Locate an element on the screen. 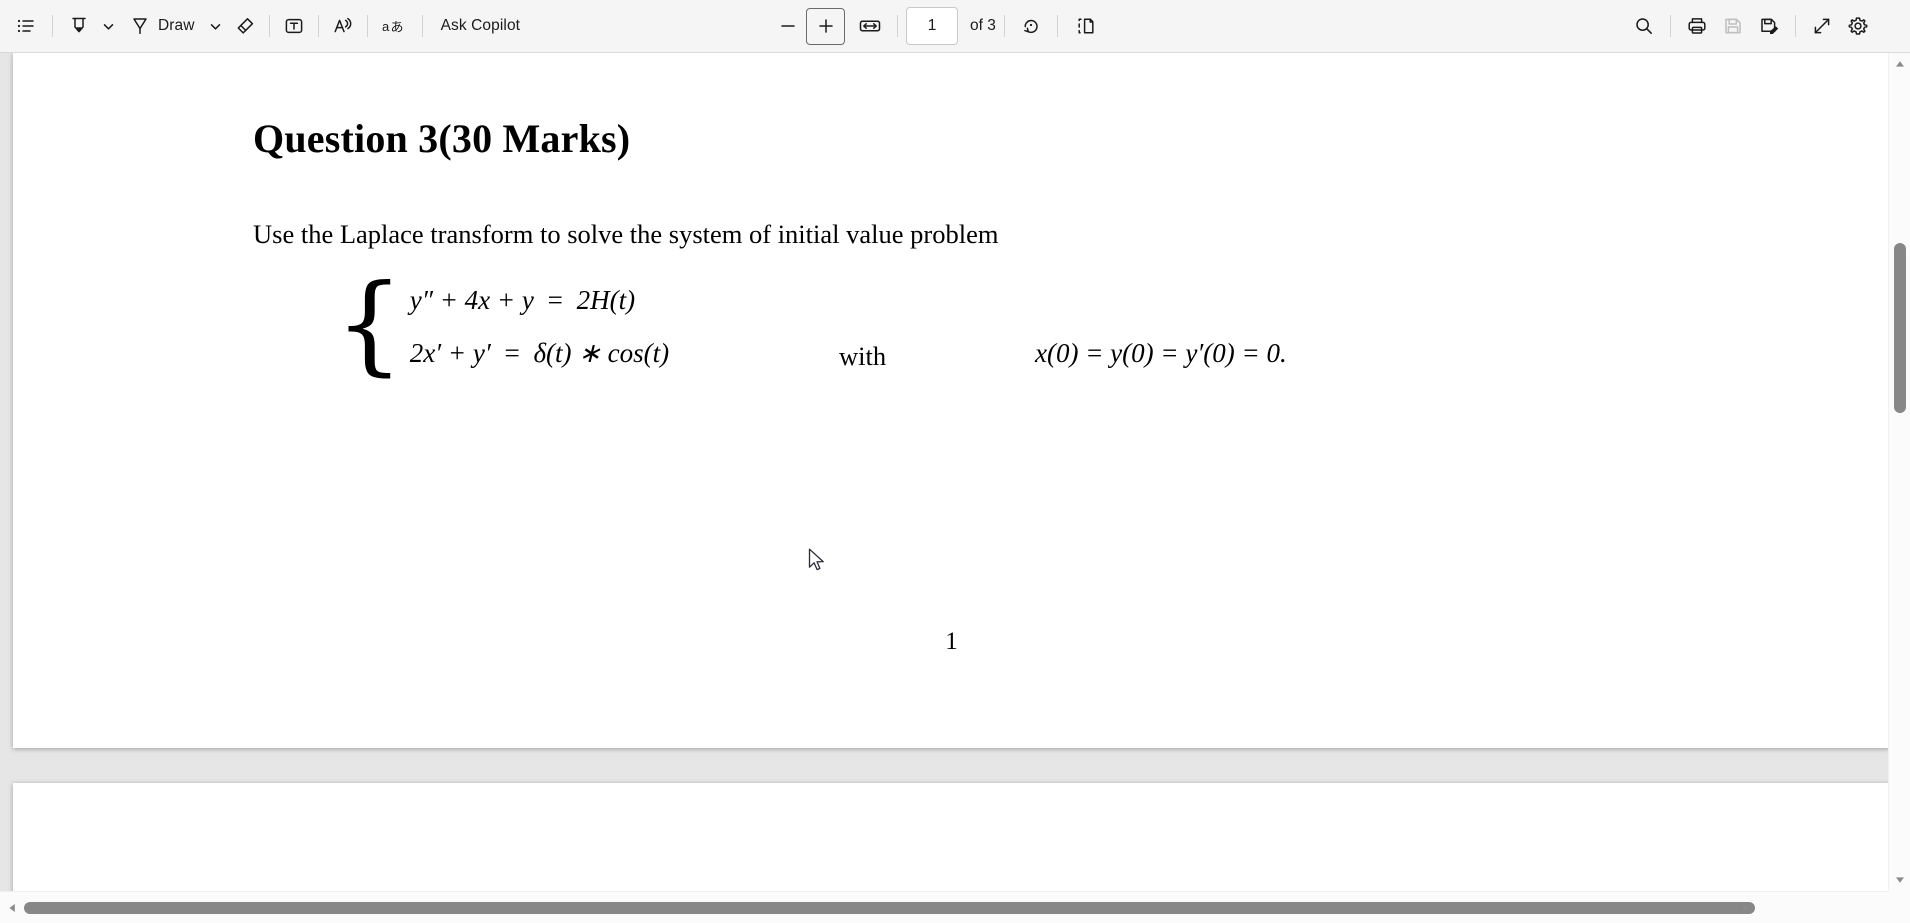  ask-copilot-label: Ask Copilot is located at coordinates (480, 25).